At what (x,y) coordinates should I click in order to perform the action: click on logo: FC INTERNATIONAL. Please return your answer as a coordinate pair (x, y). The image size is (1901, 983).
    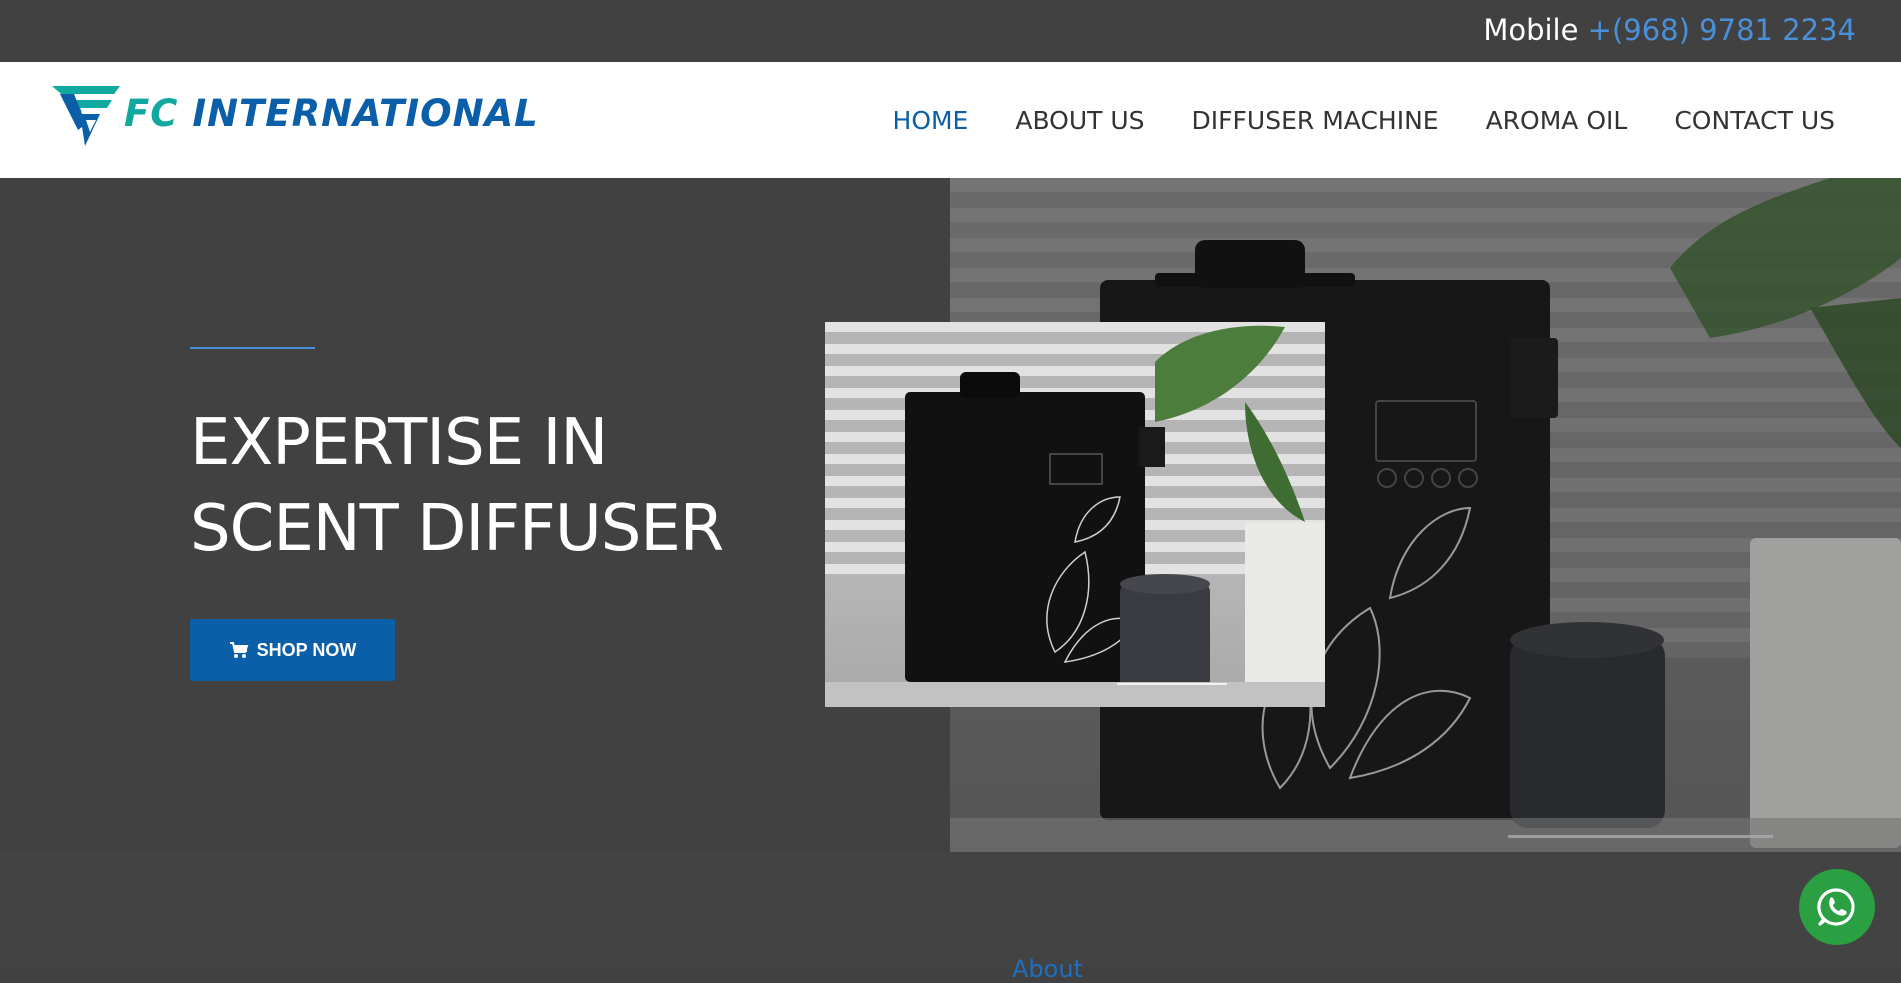
    Looking at the image, I should click on (295, 118).